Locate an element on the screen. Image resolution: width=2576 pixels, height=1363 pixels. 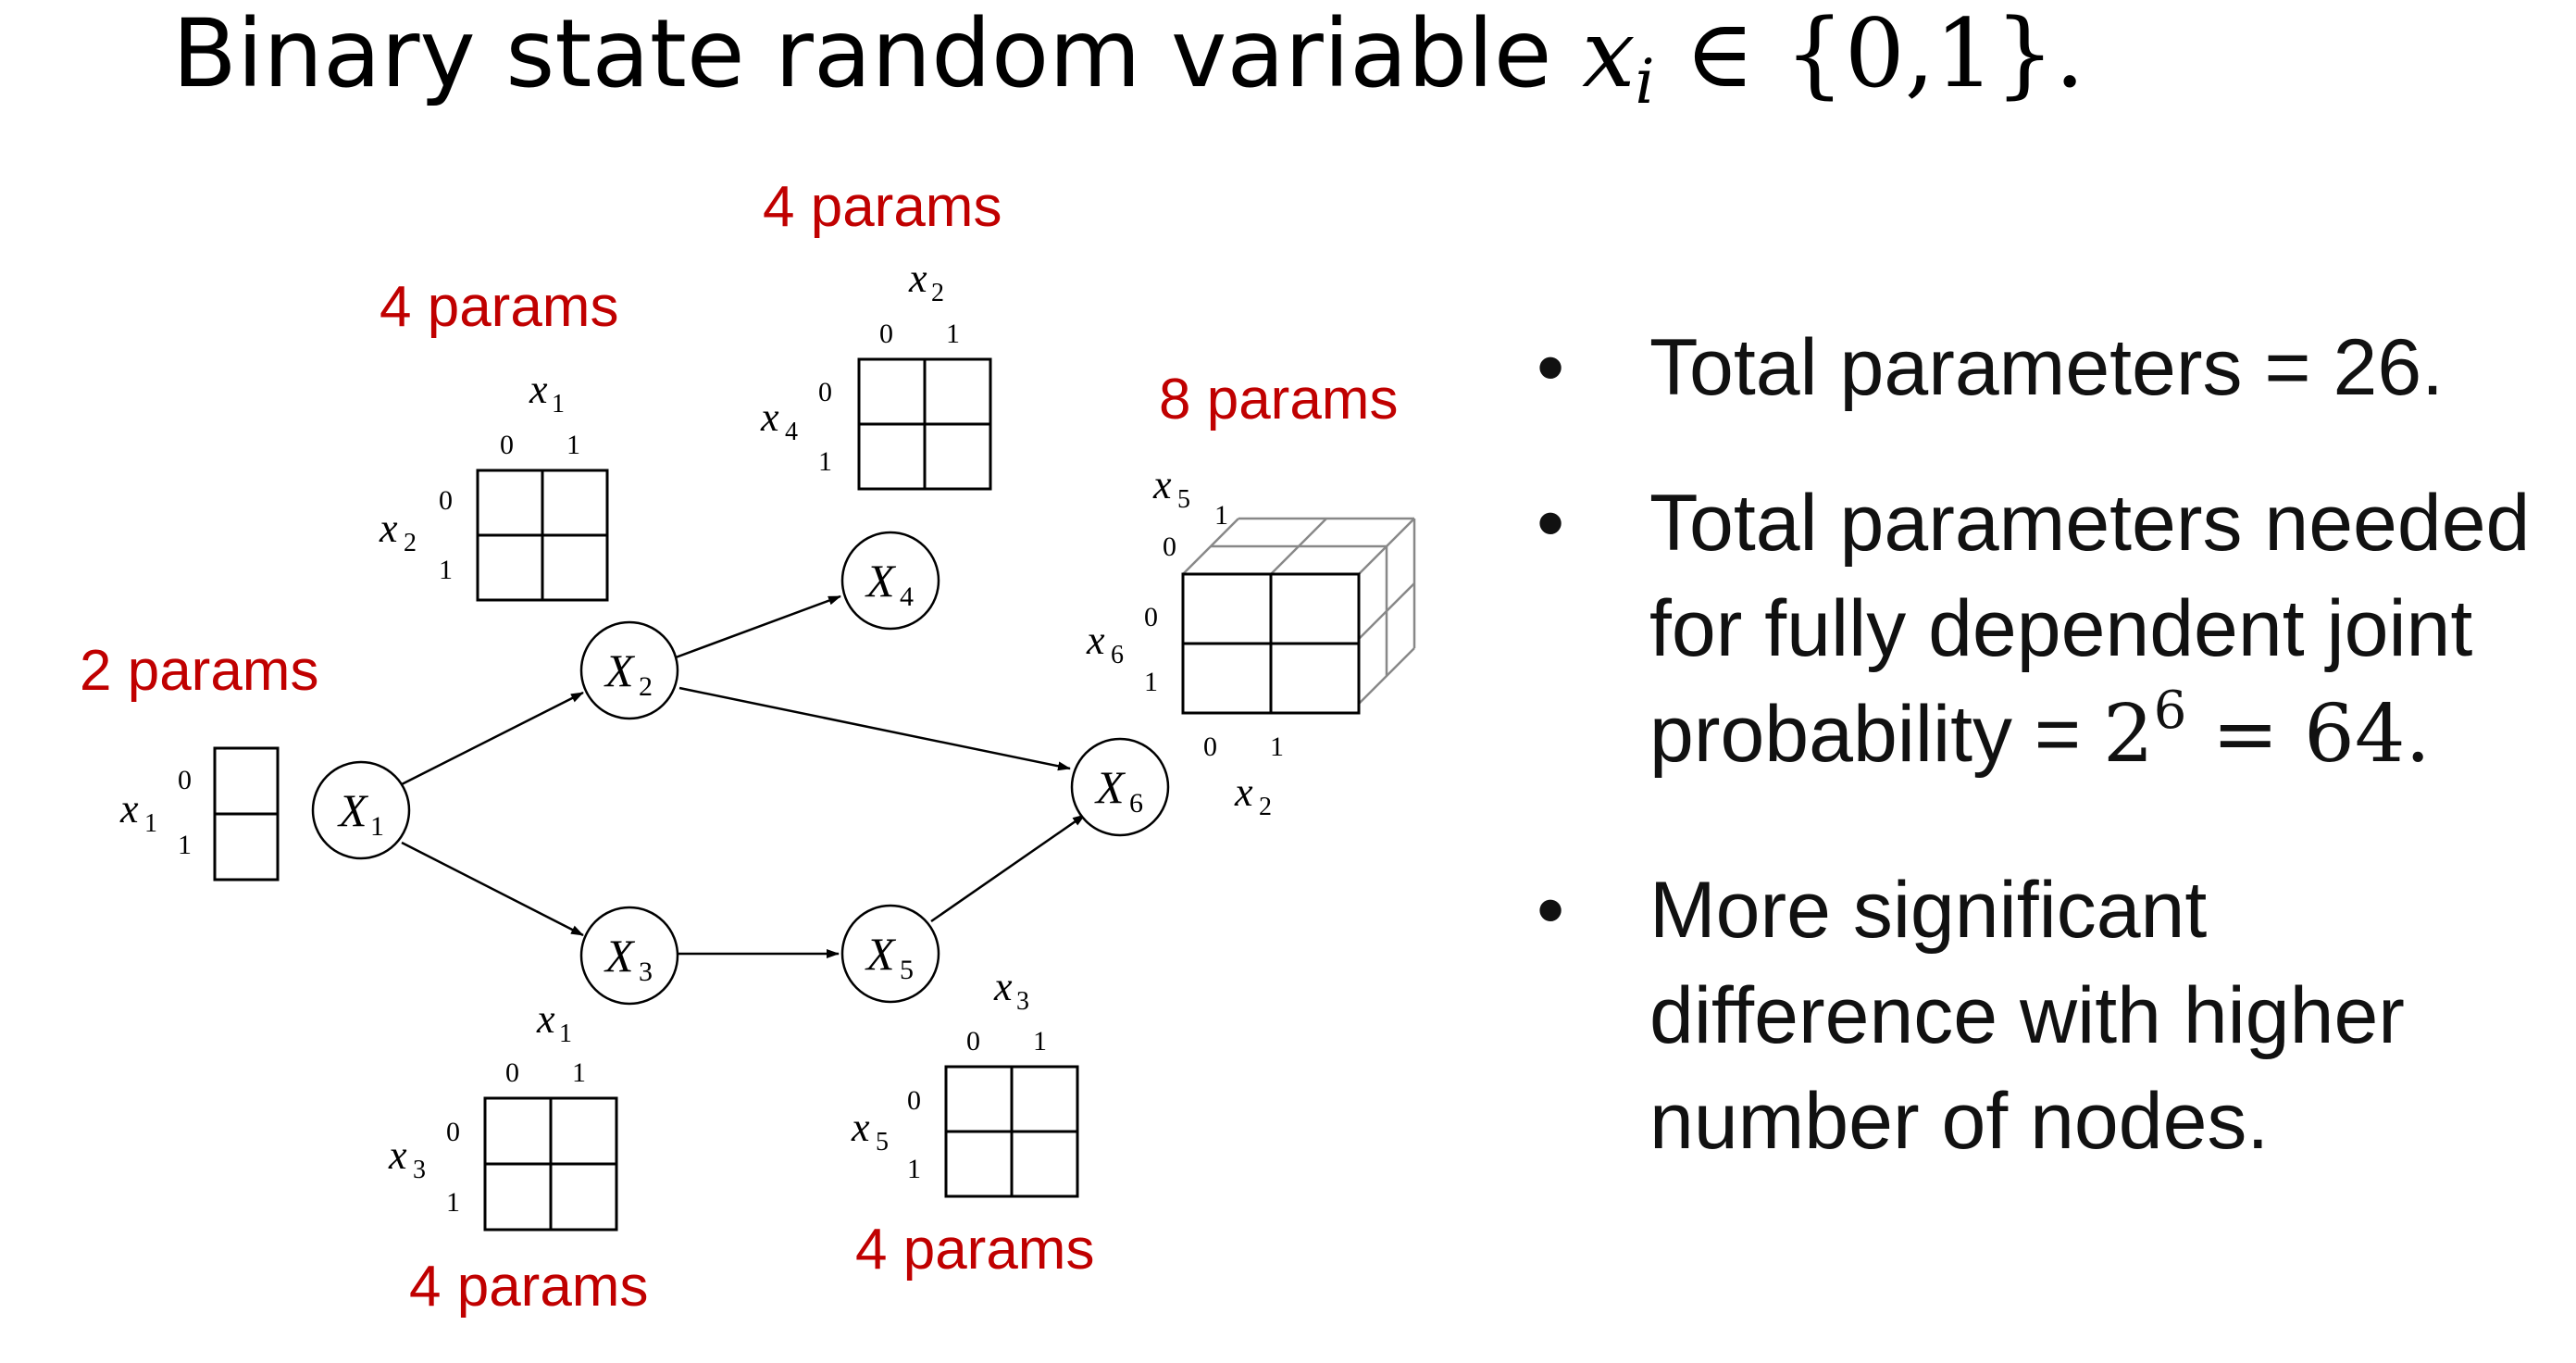
cpt-x6-col0: 0 is located at coordinates (1210, 747).